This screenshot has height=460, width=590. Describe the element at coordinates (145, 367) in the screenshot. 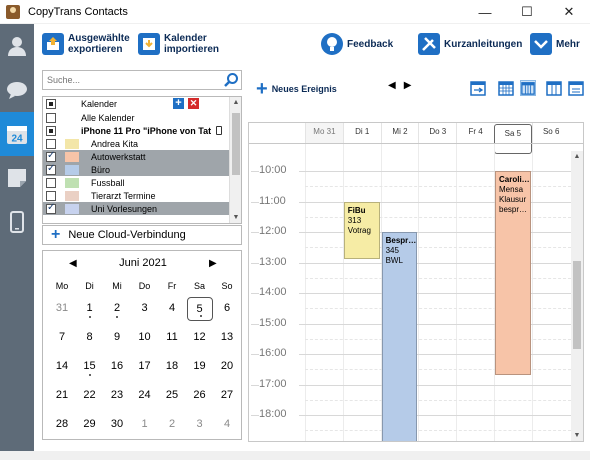

I see `day-cell: 17` at that location.